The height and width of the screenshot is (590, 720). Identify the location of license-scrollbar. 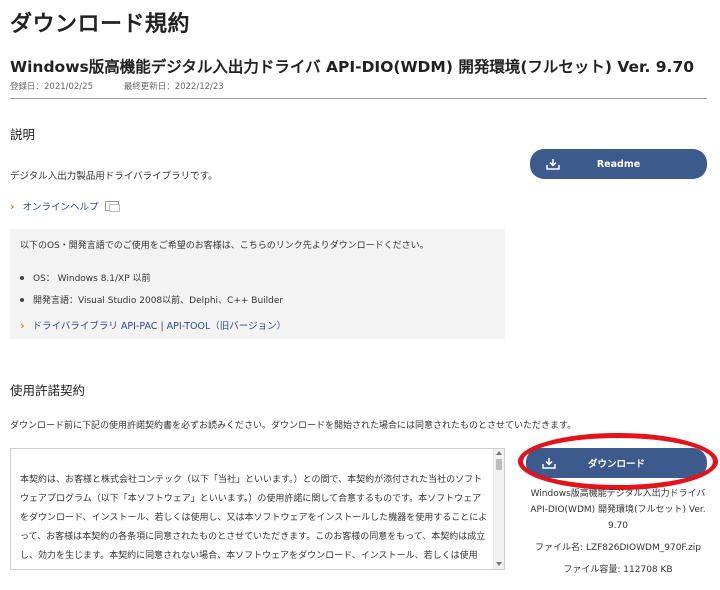
(498, 509).